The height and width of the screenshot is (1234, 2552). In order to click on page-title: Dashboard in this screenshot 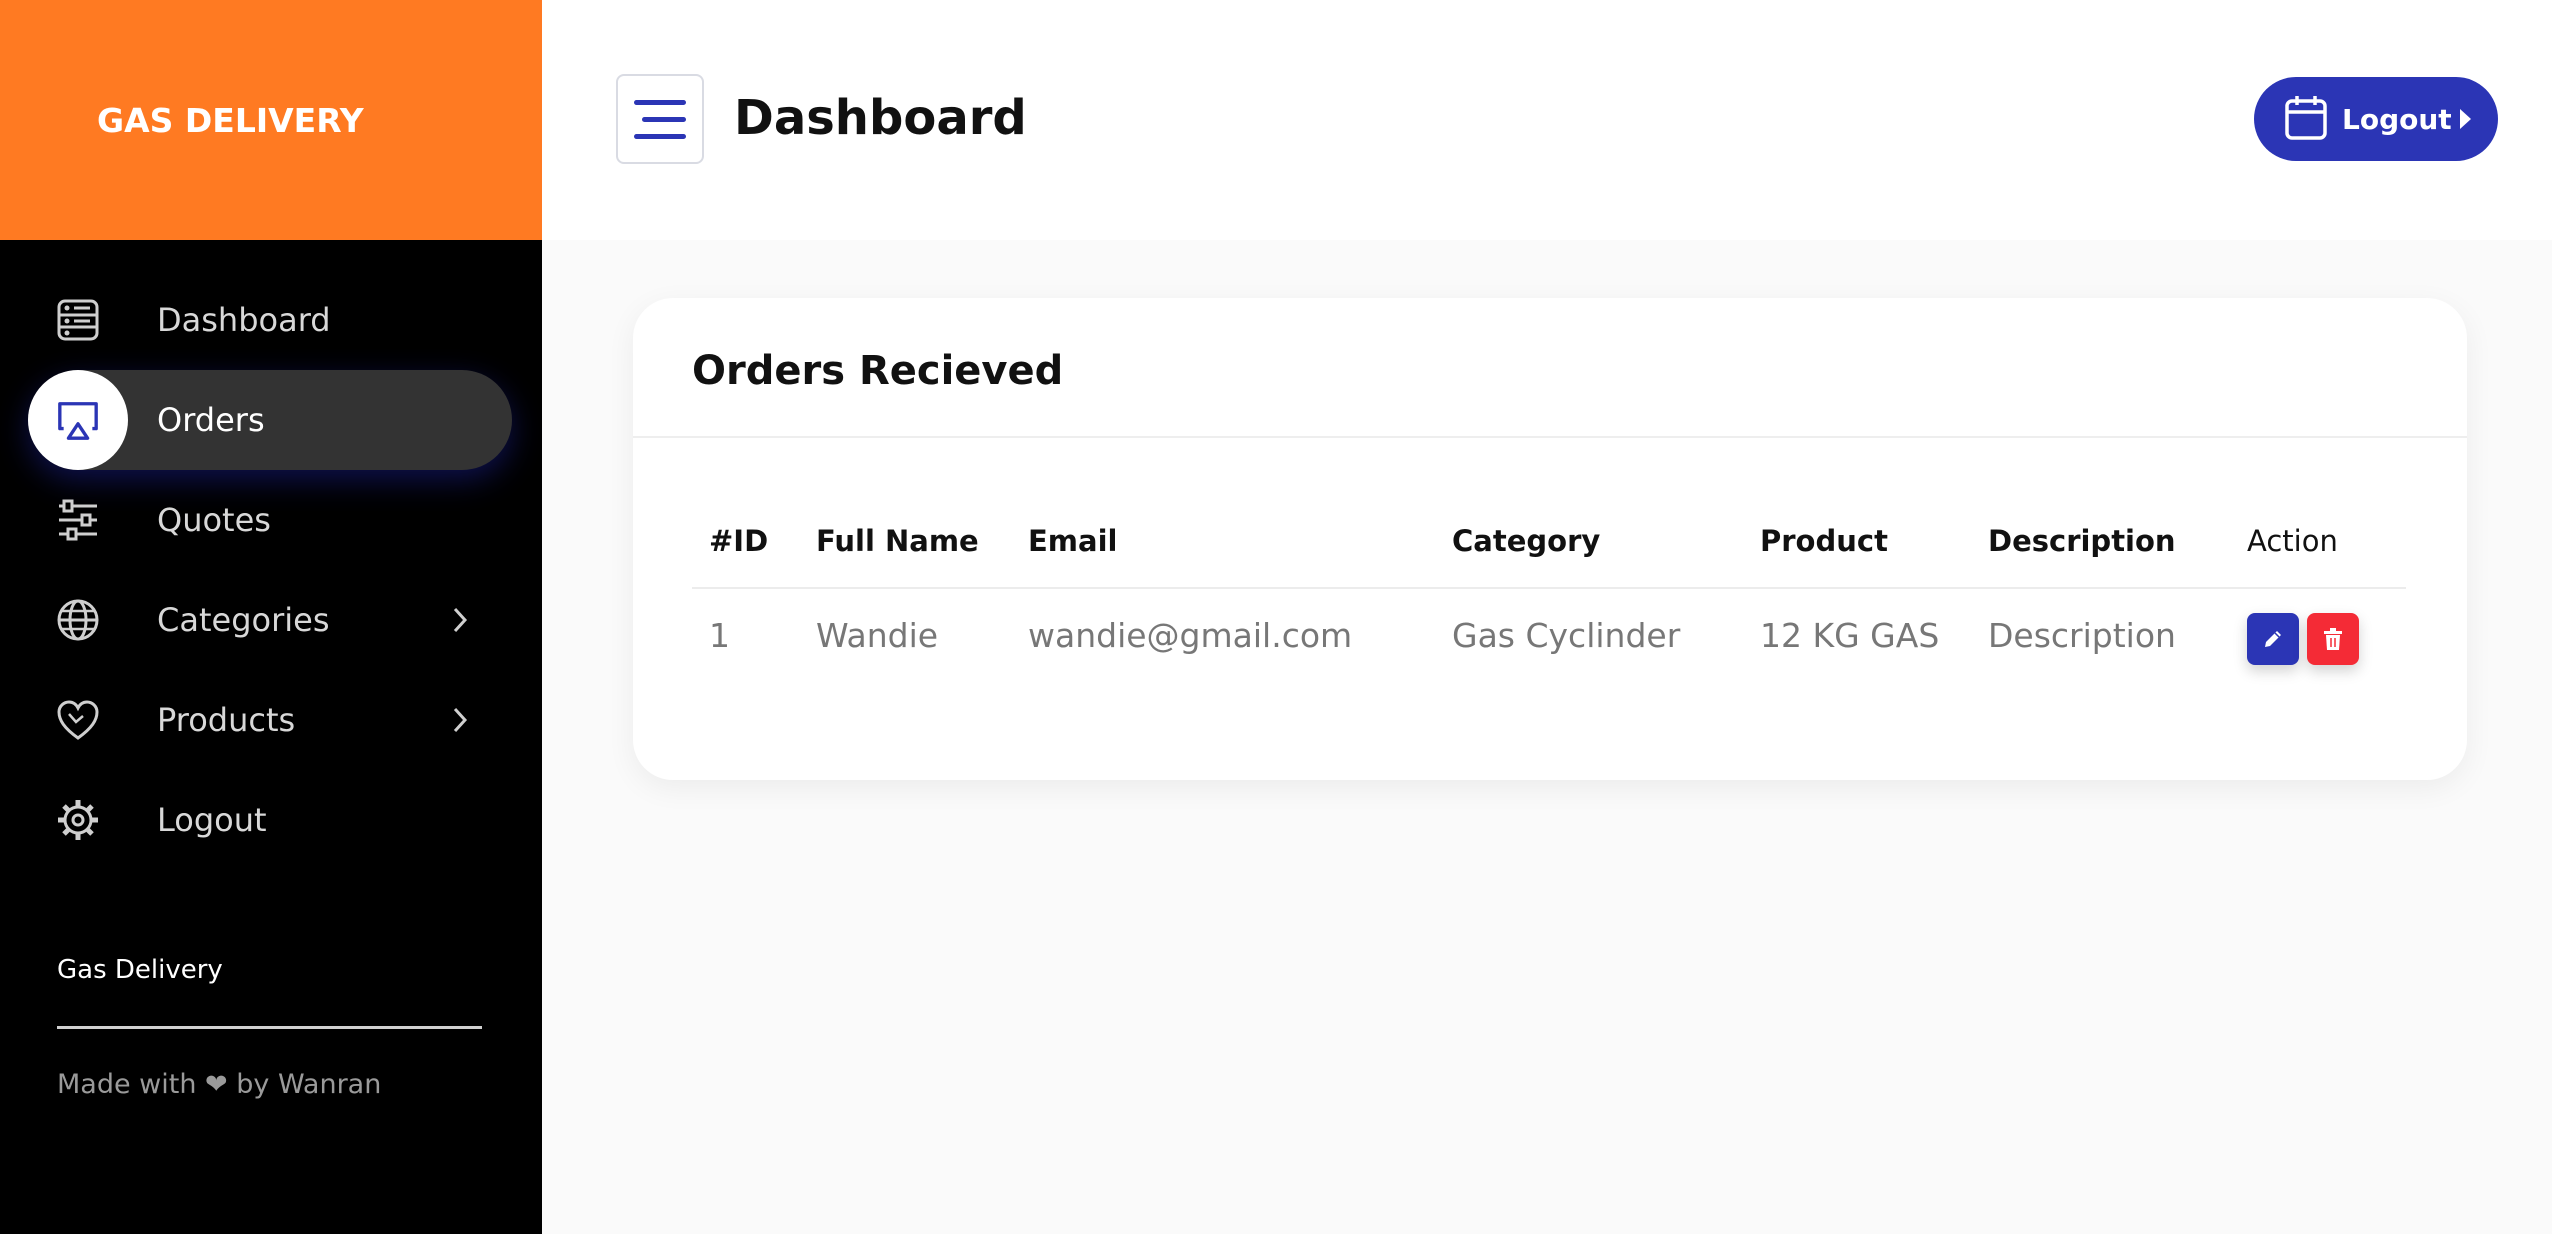, I will do `click(880, 118)`.